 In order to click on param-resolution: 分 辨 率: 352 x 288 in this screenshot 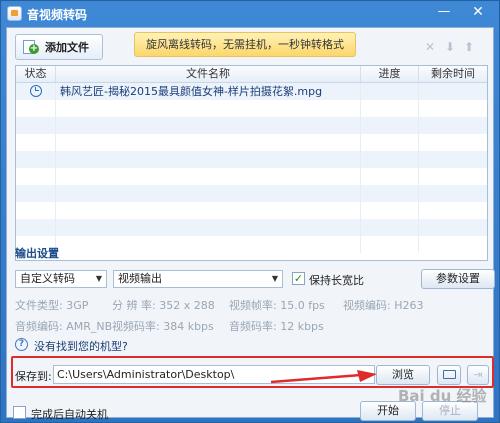, I will do `click(163, 305)`.